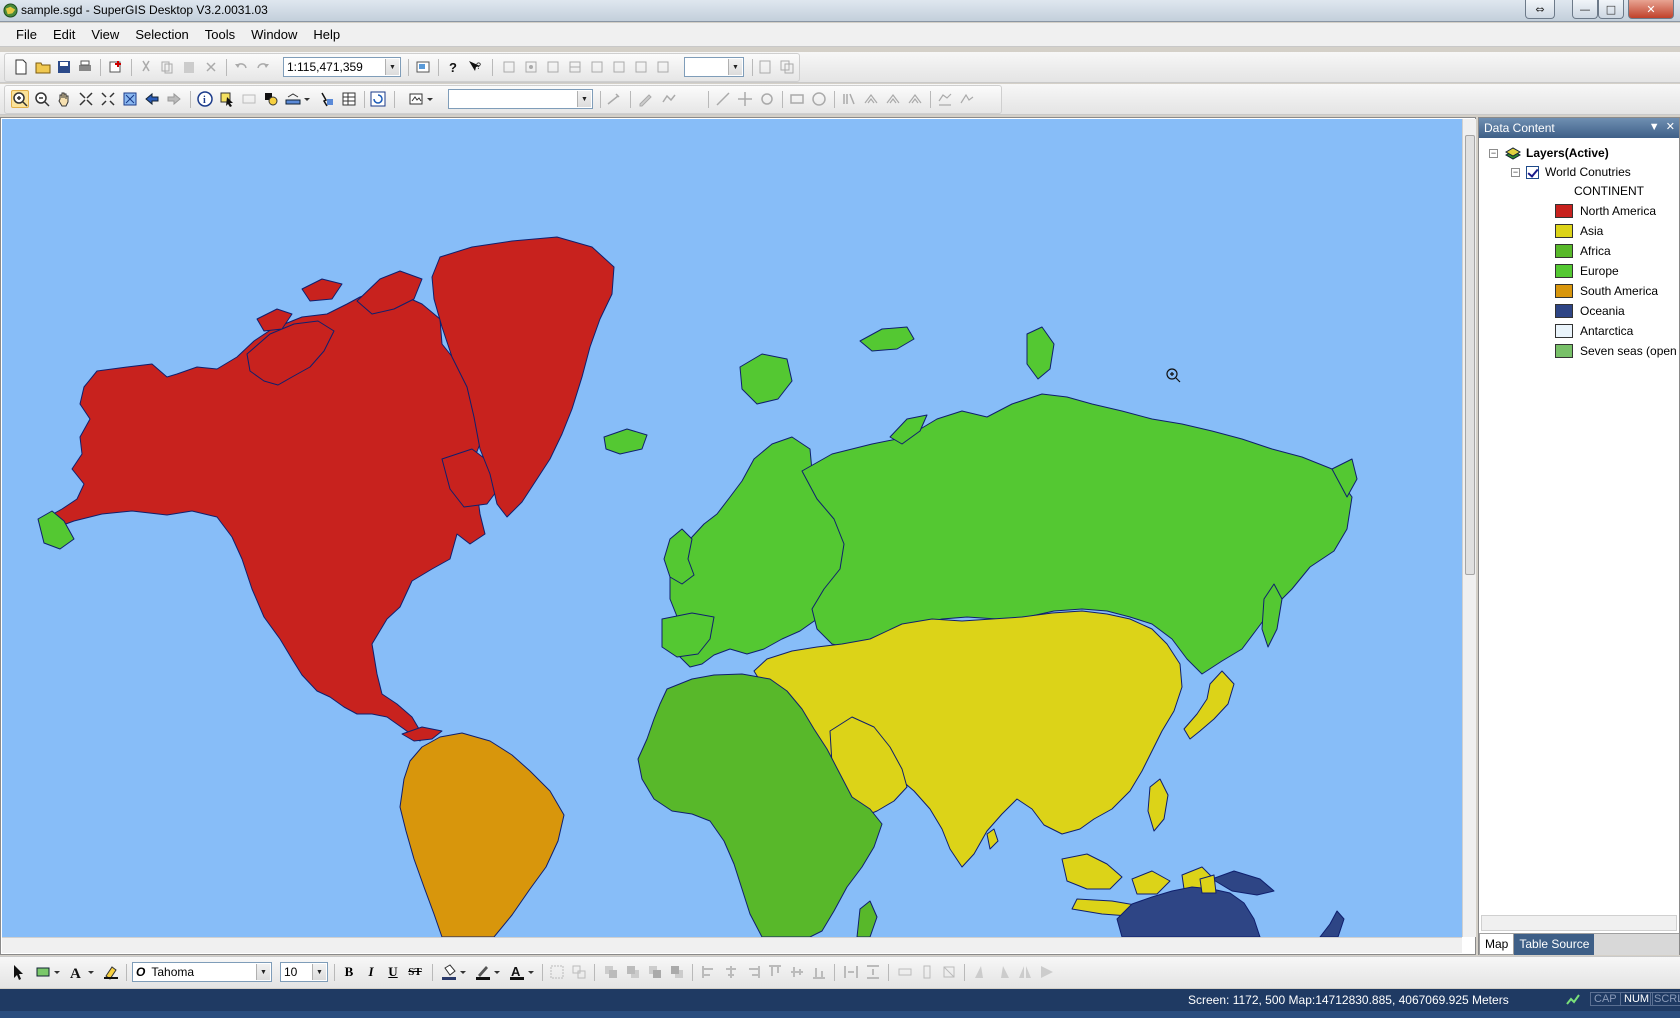  Describe the element at coordinates (1590, 311) in the screenshot. I see `legend-item: Oceania` at that location.